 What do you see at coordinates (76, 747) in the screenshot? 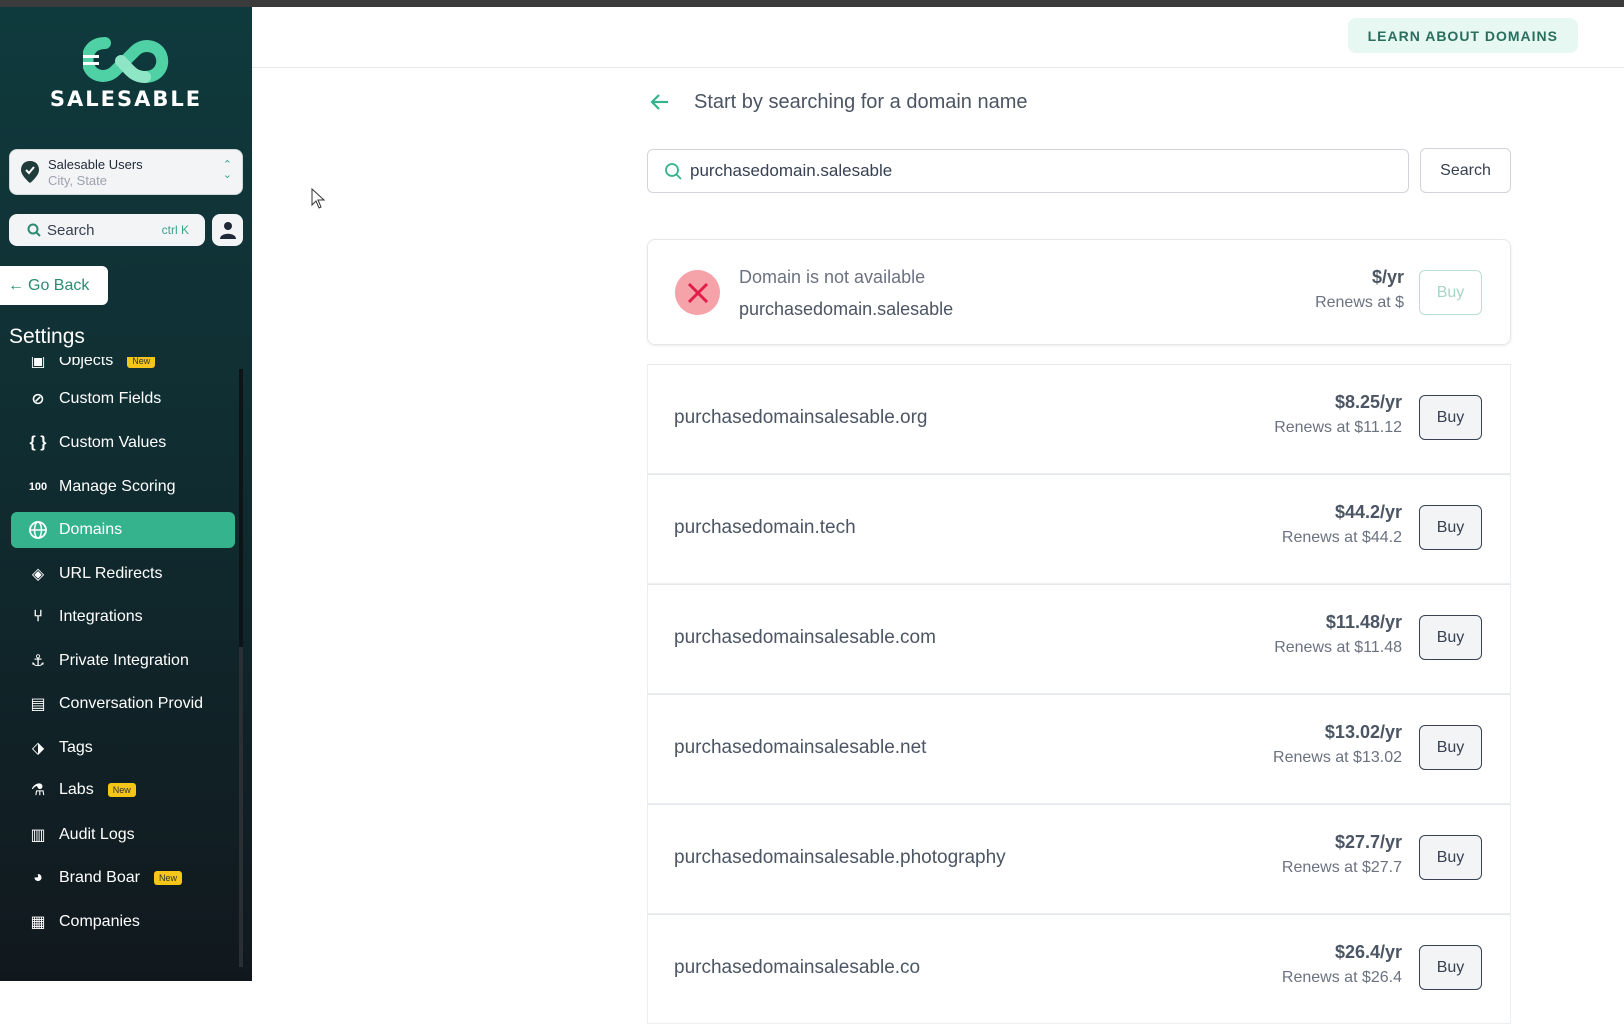
I see `sidebar-item-label: Tags` at bounding box center [76, 747].